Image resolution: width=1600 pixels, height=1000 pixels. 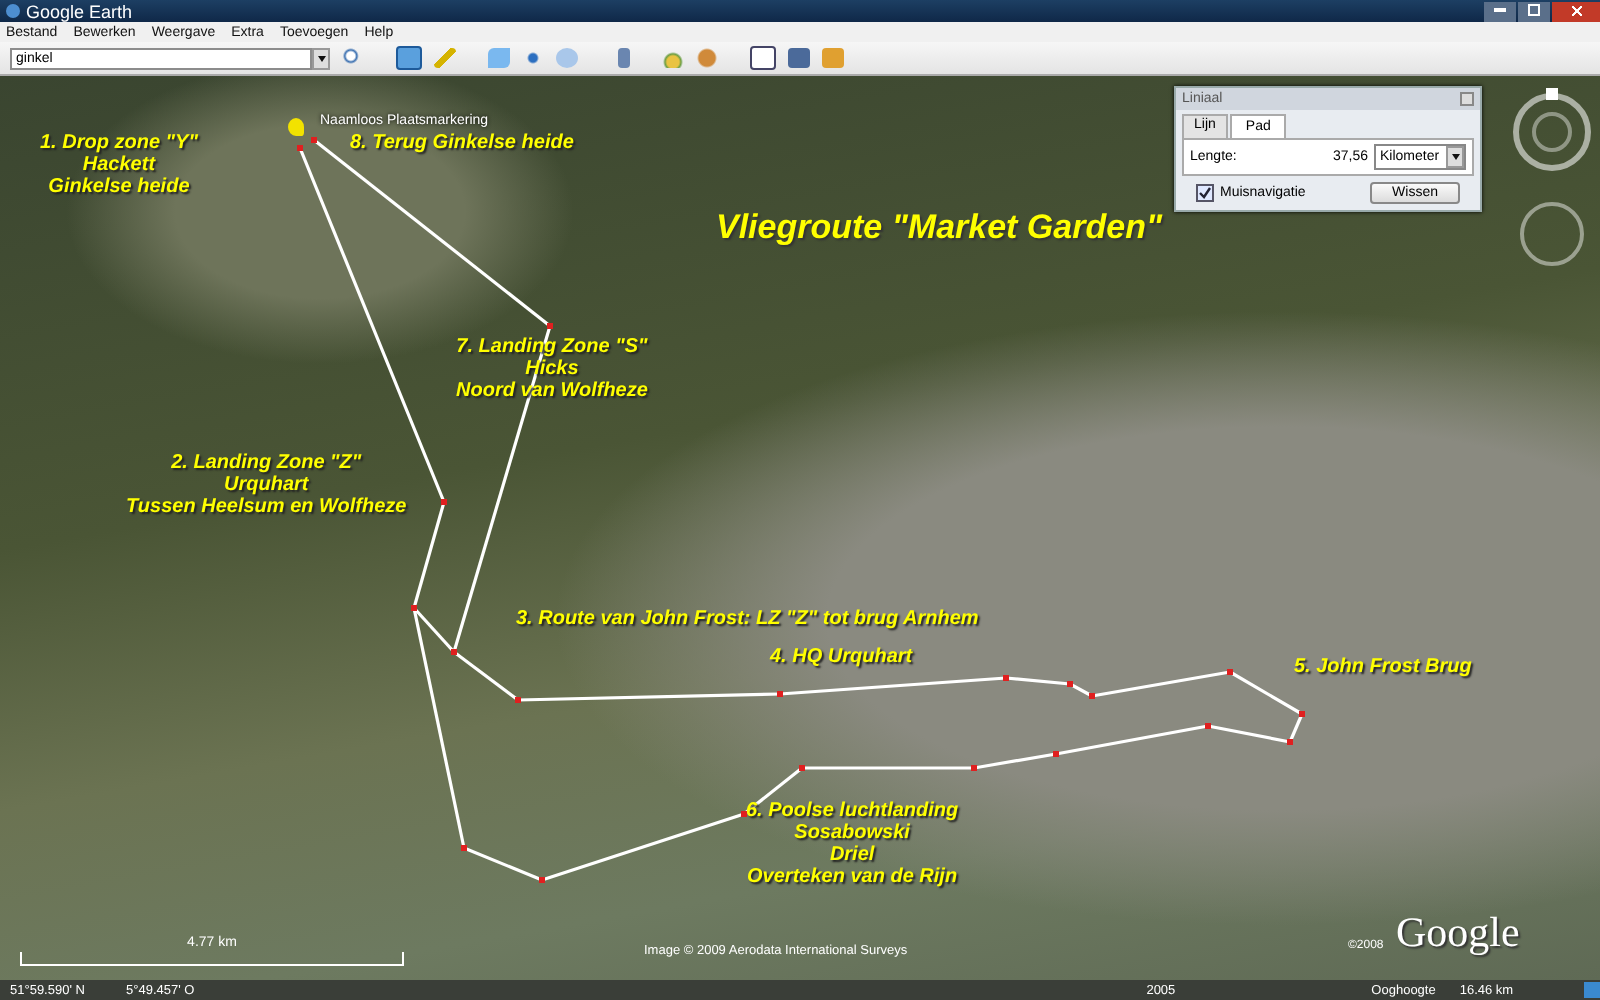 I want to click on map-label: 6. Poolse luchtlanding Sosabowski Driel Overteken van de Rijn, so click(x=852, y=844).